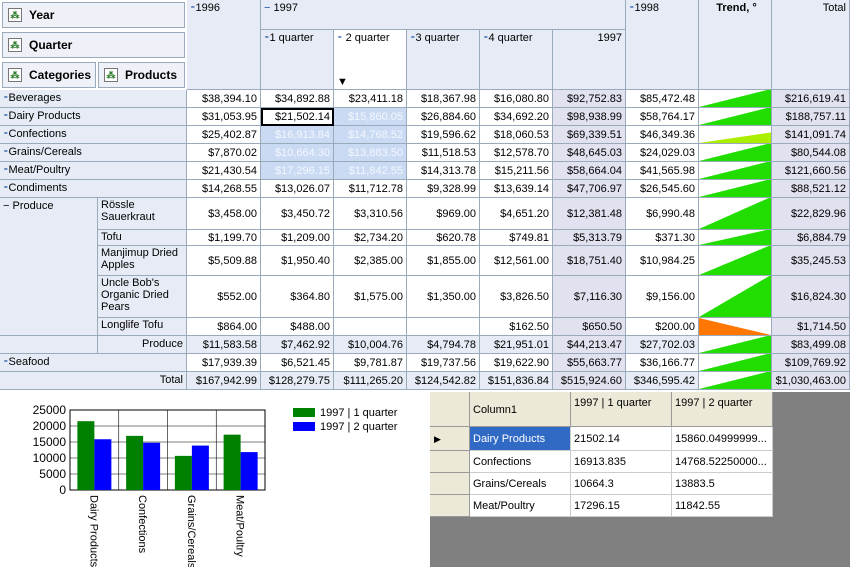  I want to click on value-cell: $11,842.55, so click(370, 171).